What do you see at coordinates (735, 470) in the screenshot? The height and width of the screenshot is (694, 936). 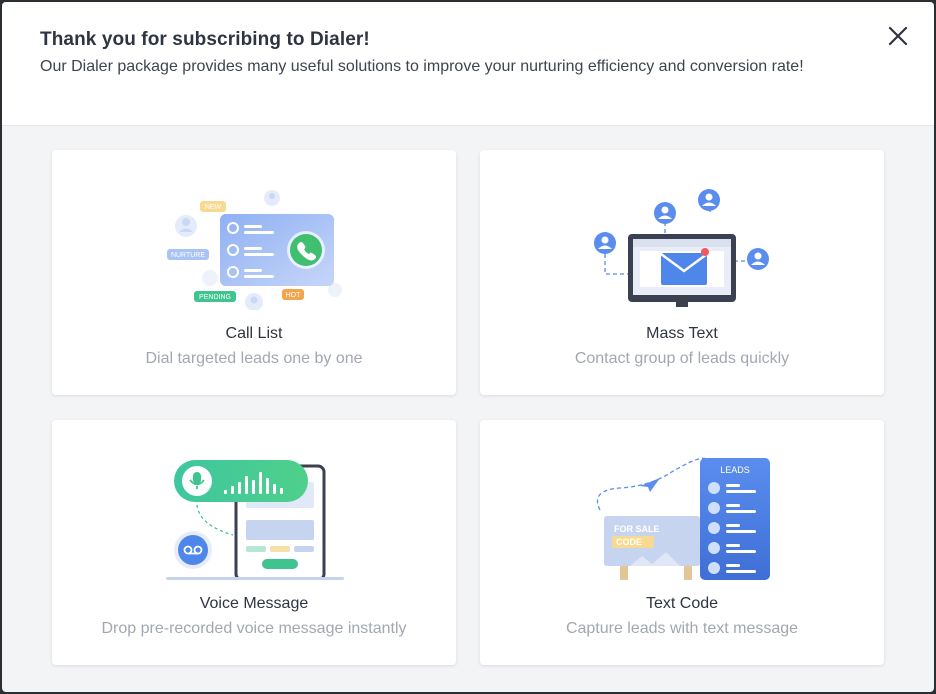 I see `leads-label: LEADS` at bounding box center [735, 470].